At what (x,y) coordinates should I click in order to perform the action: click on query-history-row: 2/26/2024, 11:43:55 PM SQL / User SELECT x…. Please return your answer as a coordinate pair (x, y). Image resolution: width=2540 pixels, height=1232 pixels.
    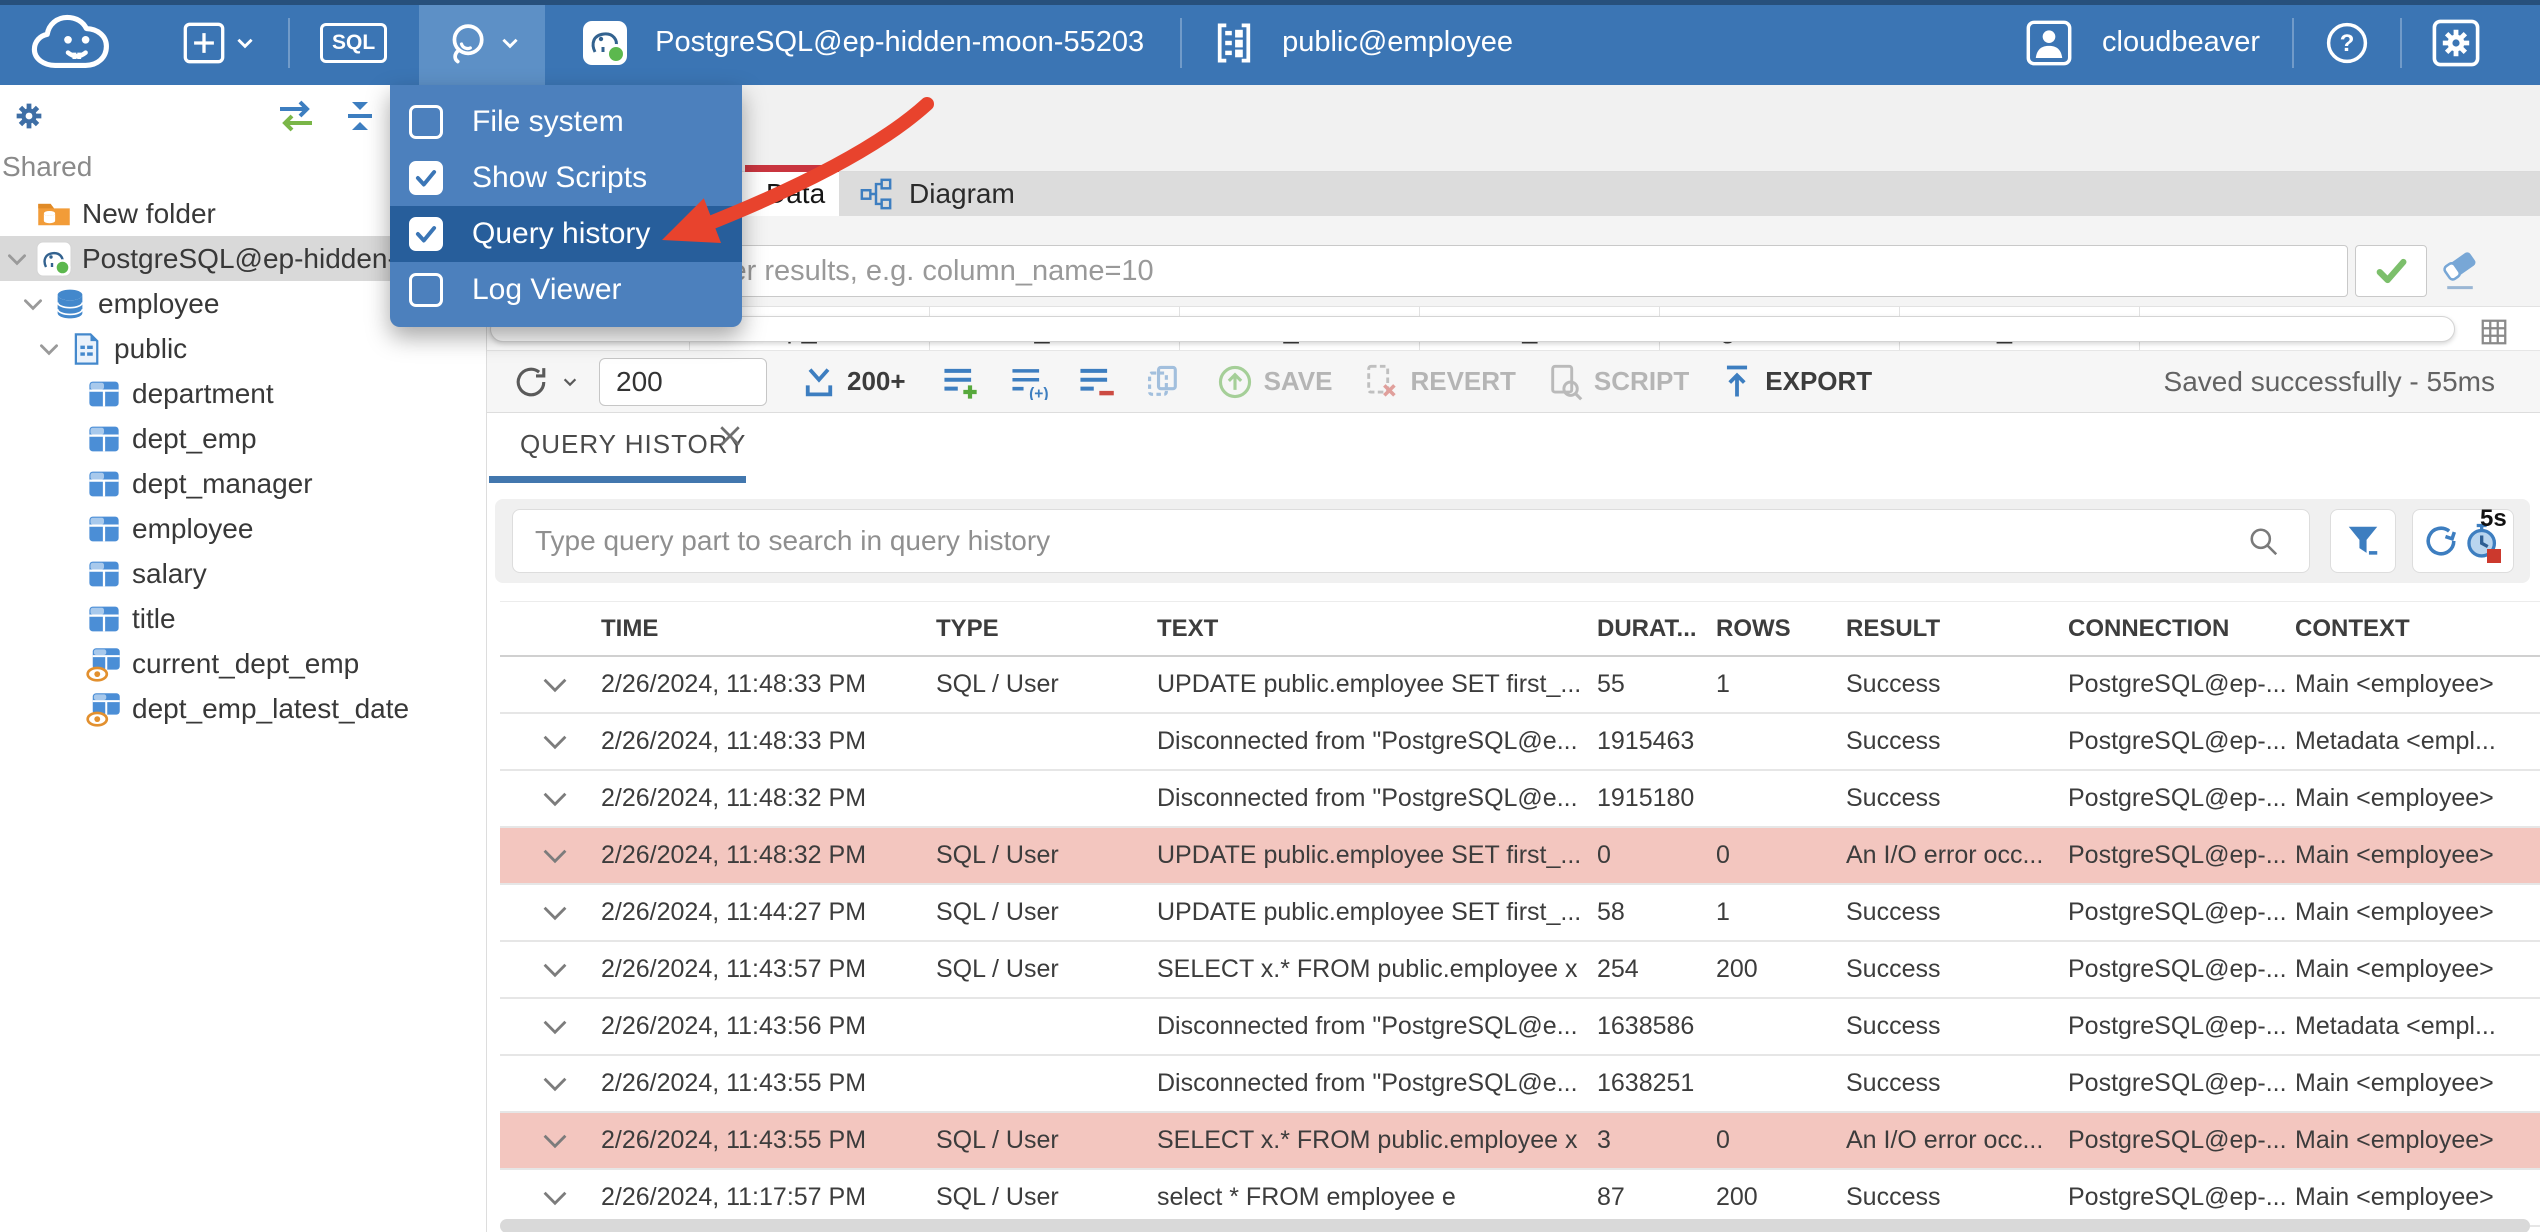
    Looking at the image, I should click on (1520, 1141).